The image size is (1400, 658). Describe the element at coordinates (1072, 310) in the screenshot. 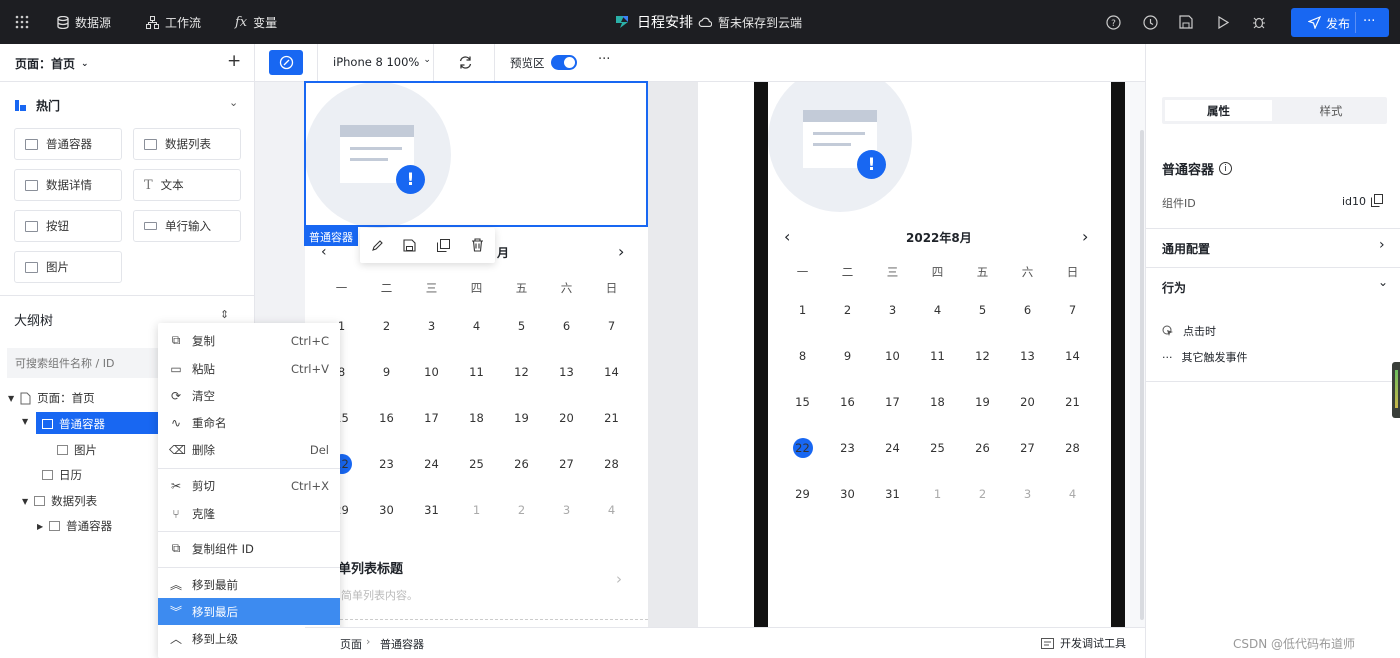

I see `calendar-day: 7` at that location.